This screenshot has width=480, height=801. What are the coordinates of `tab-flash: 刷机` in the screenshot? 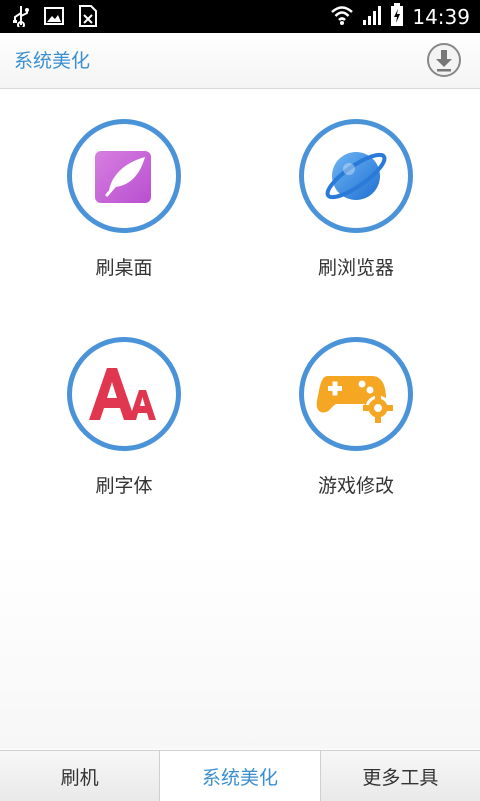 It's located at (80, 776).